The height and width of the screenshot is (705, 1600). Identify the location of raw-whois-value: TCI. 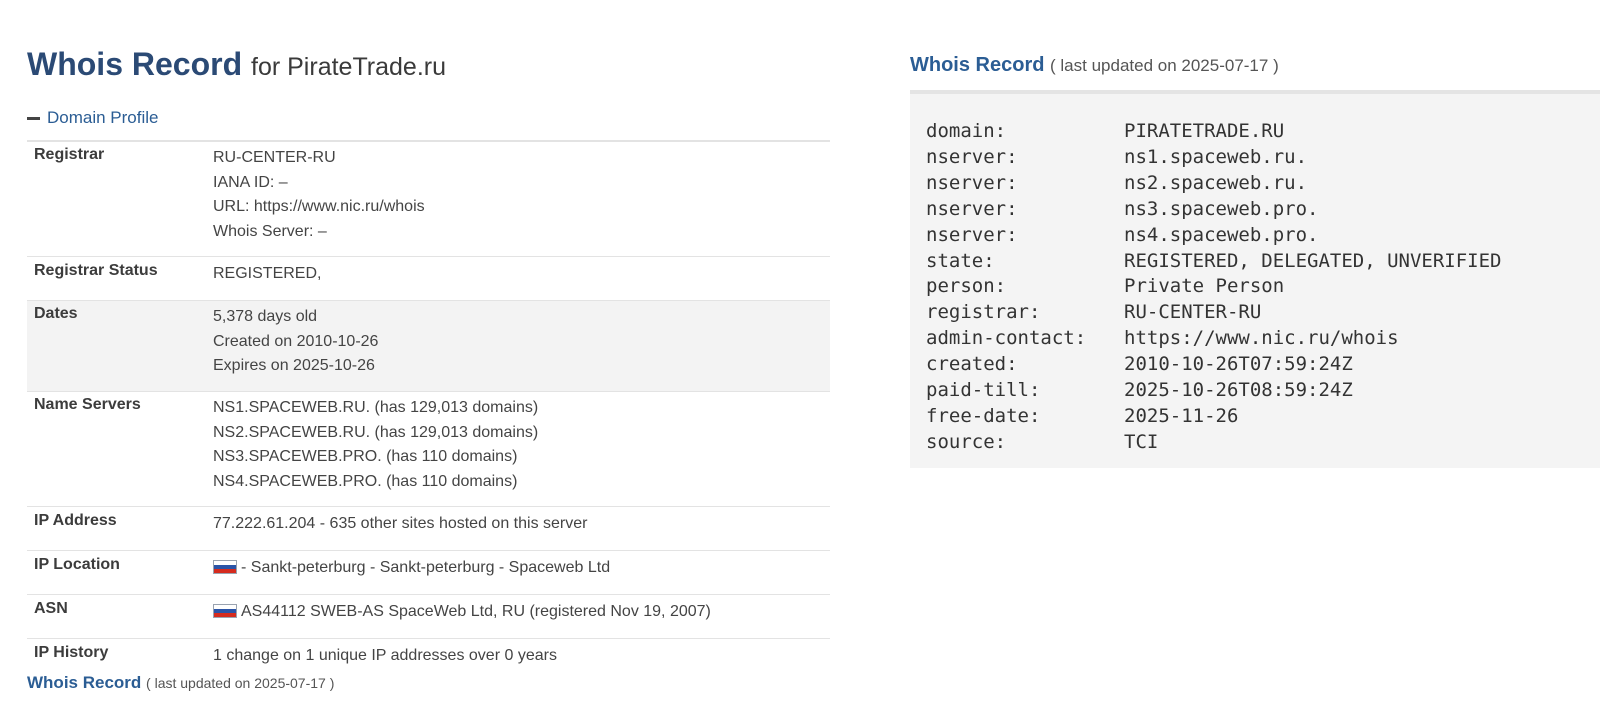
(1141, 441).